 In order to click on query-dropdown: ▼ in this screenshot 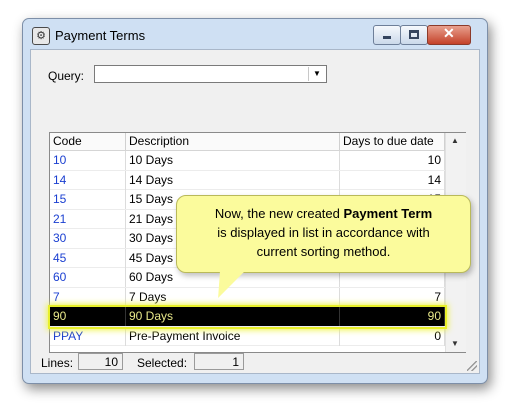, I will do `click(210, 74)`.